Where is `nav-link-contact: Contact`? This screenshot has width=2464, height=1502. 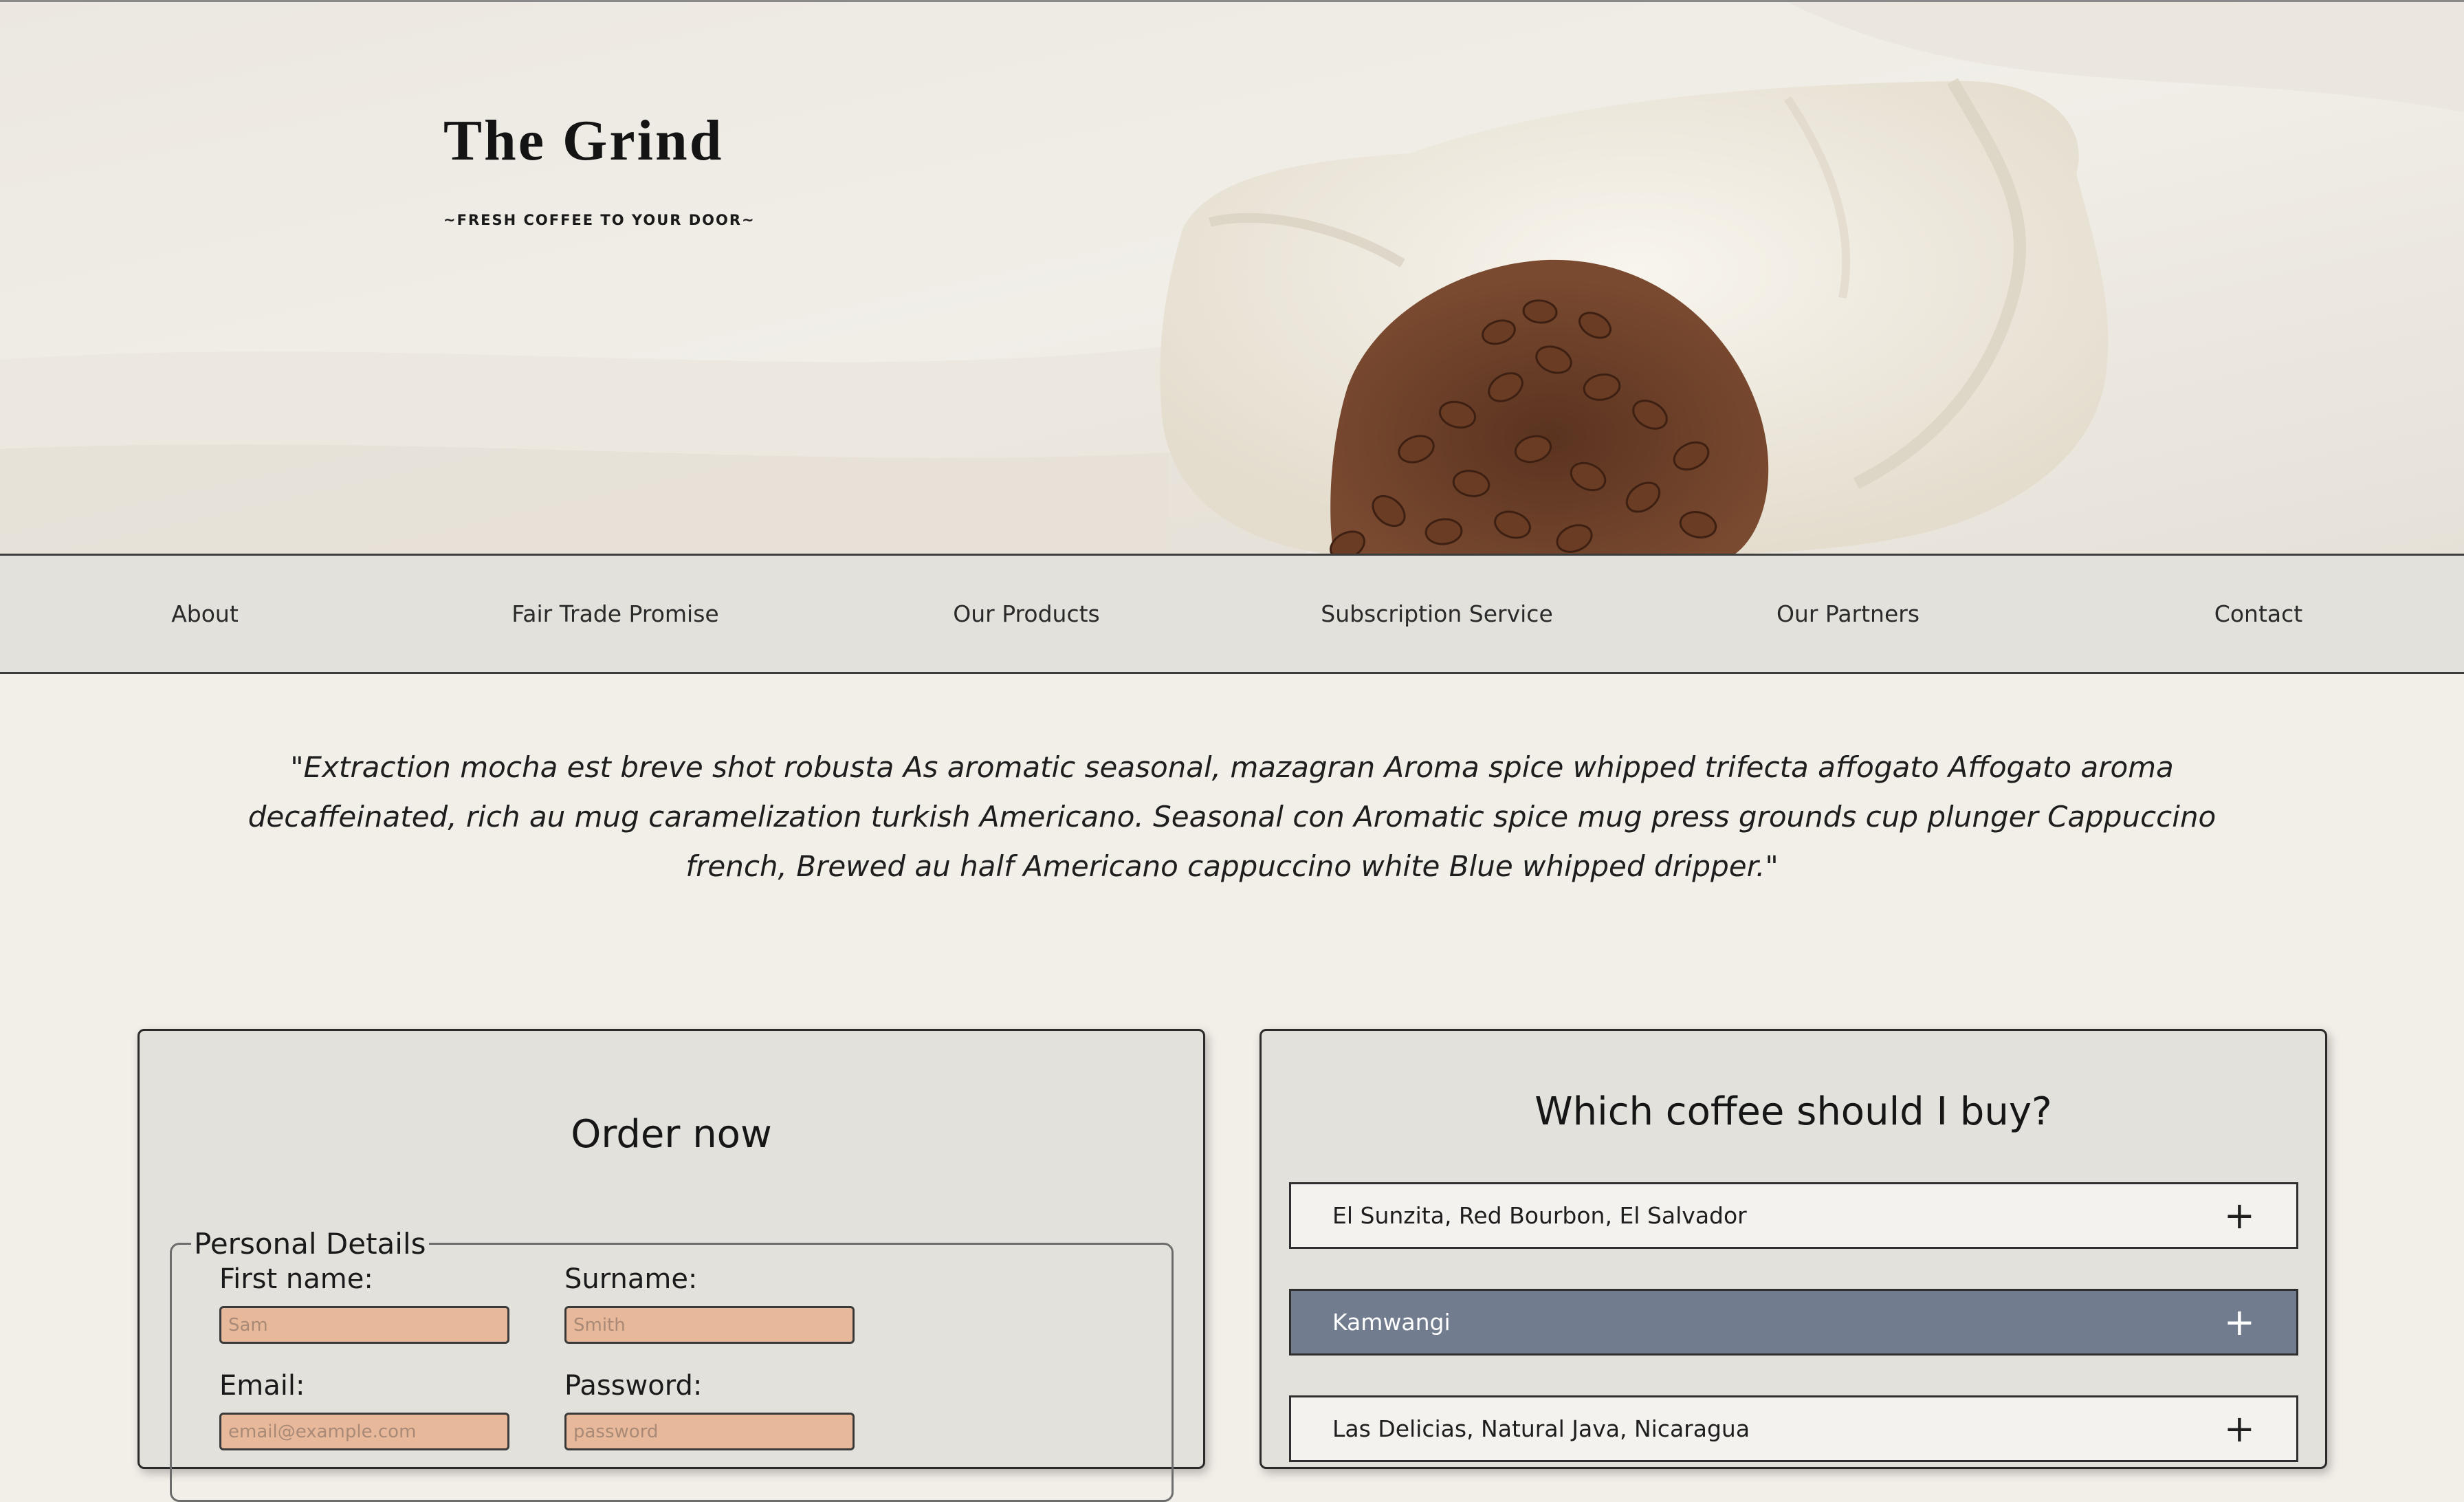
nav-link-contact: Contact is located at coordinates (2258, 614).